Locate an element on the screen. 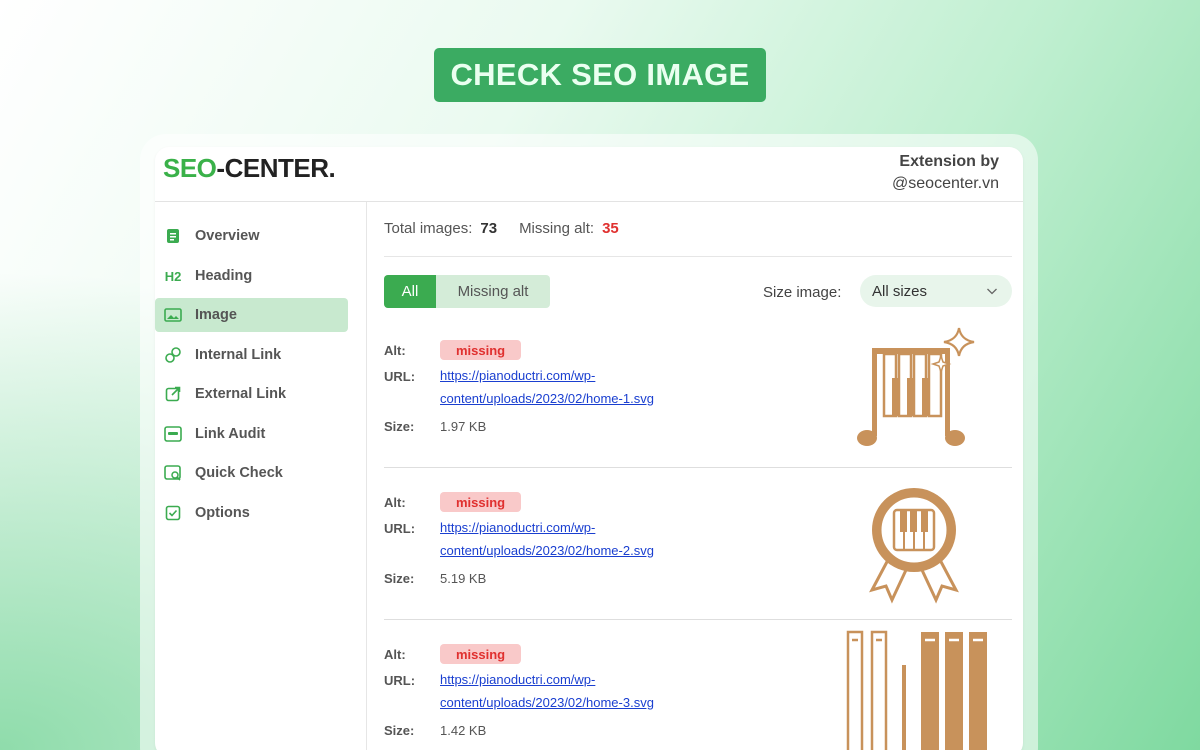  missing-alt-label: Missing alt: is located at coordinates (557, 228).